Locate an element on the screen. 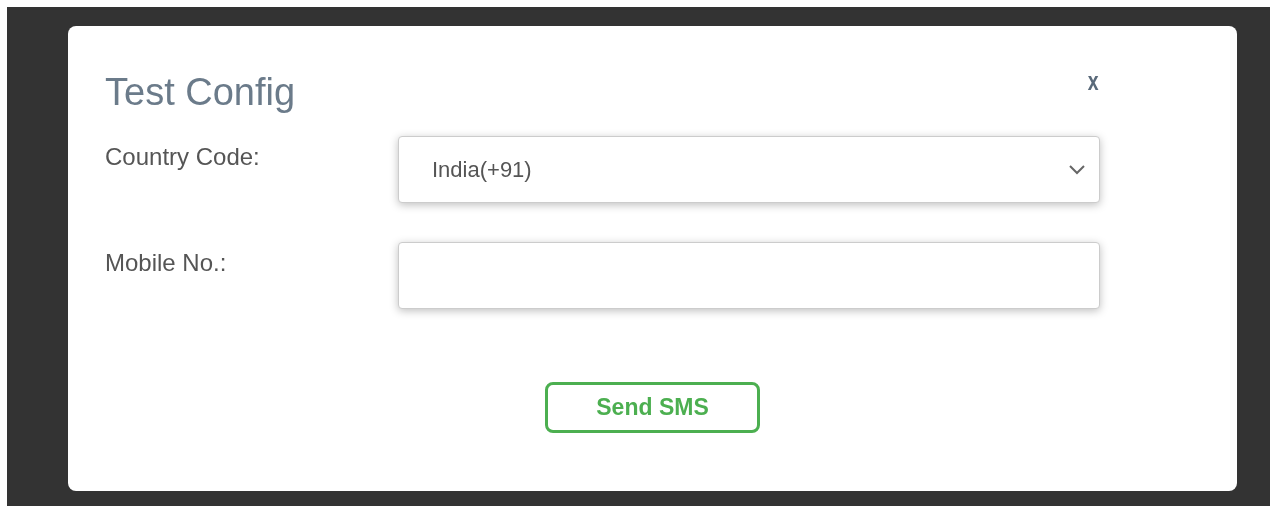  close-button: x is located at coordinates (1093, 81).